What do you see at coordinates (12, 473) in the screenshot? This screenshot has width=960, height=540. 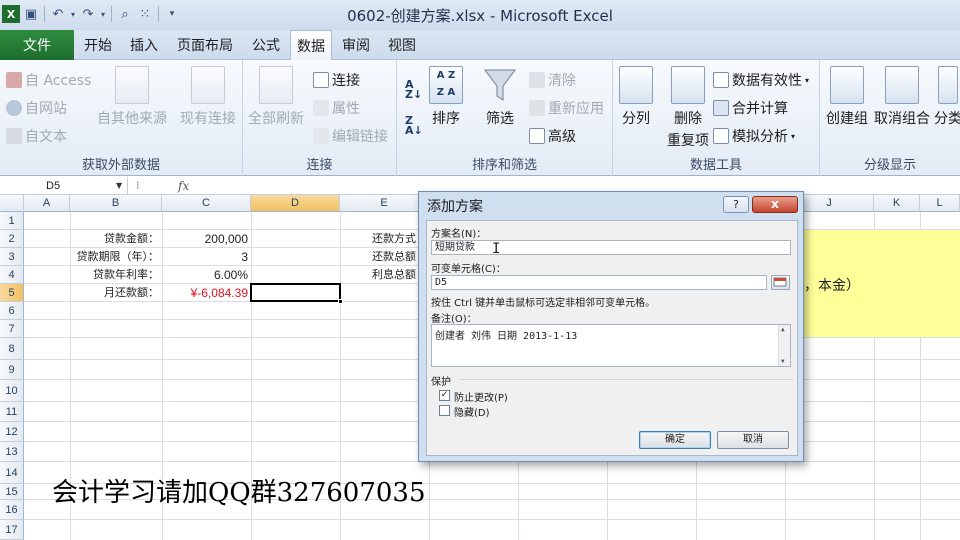 I see `row-header: 14` at bounding box center [12, 473].